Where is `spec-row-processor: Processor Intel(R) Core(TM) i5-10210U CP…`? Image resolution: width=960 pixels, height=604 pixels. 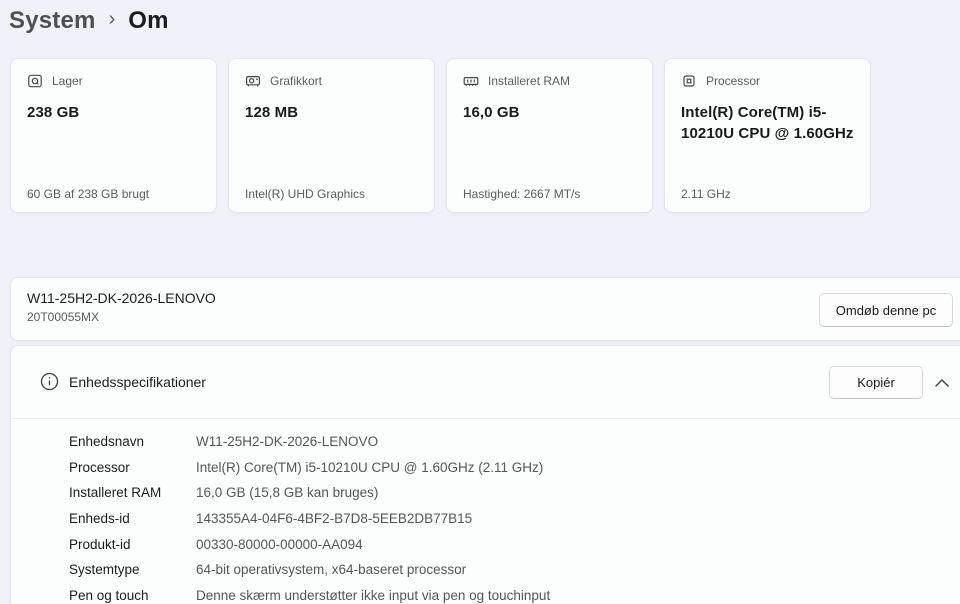
spec-row-processor: Processor Intel(R) Core(TM) i5-10210U CP… is located at coordinates (485, 468).